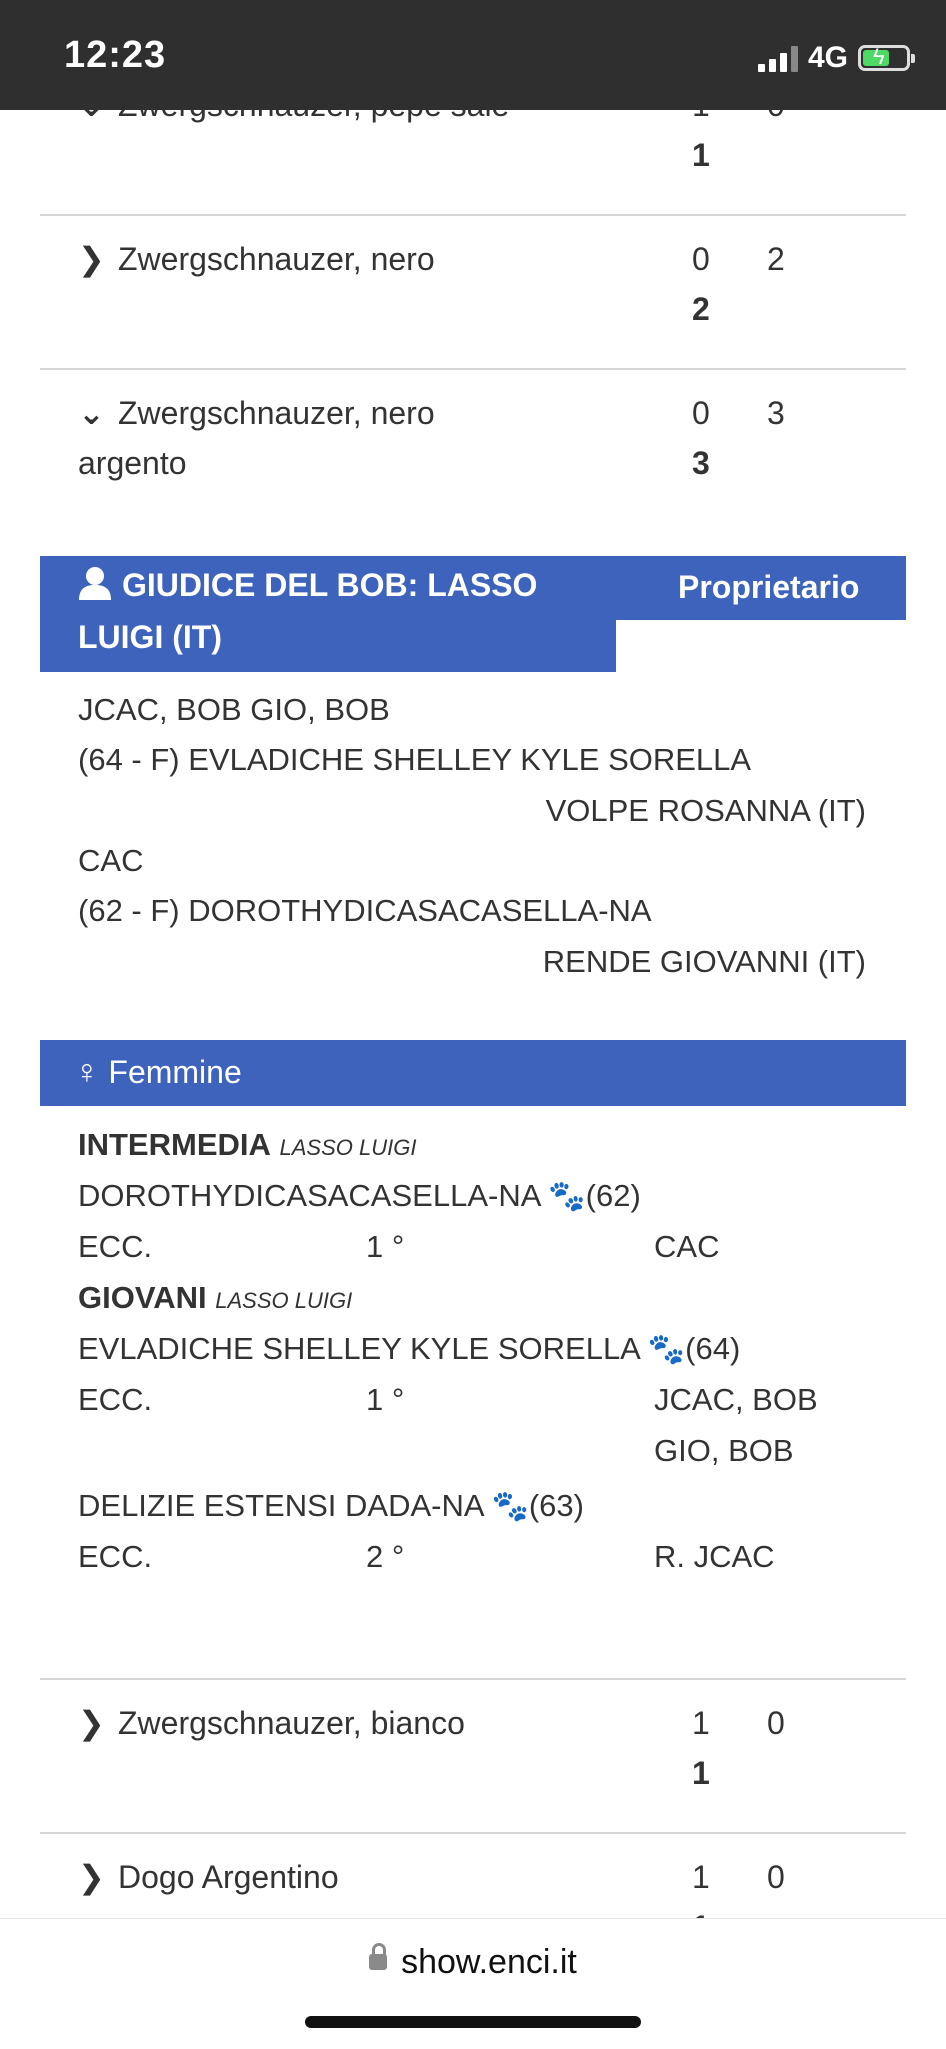  Describe the element at coordinates (473, 439) in the screenshot. I see `category-row: ⌄ Zwergschnauzer, nero argento 0 3 3` at that location.